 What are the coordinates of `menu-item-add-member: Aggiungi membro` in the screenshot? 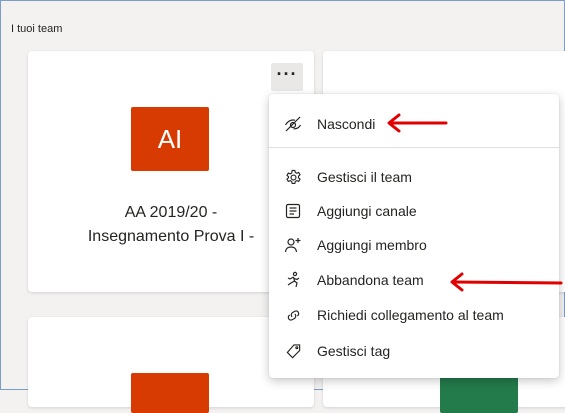 It's located at (414, 245).